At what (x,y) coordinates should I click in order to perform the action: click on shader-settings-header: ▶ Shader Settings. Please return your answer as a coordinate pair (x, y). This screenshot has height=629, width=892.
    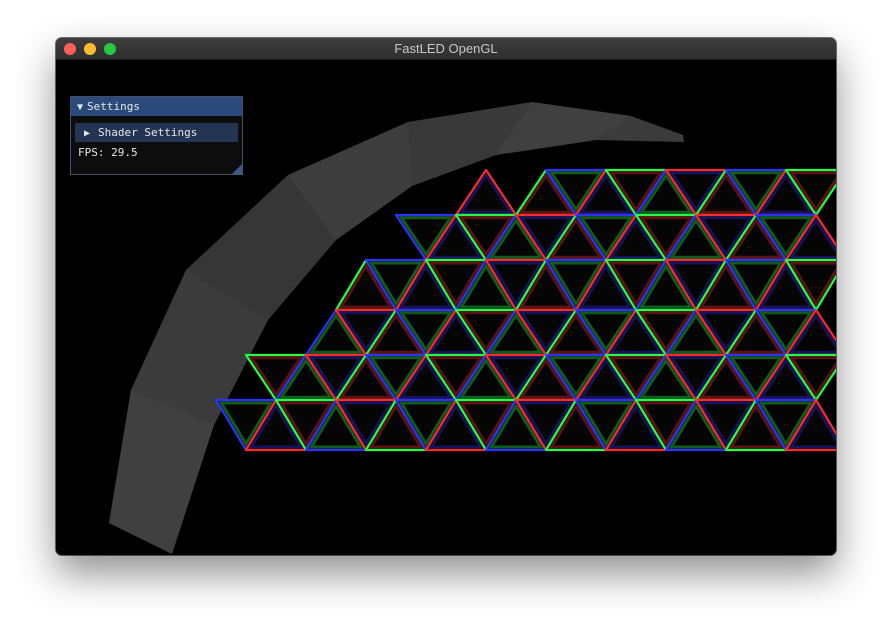
    Looking at the image, I should click on (156, 132).